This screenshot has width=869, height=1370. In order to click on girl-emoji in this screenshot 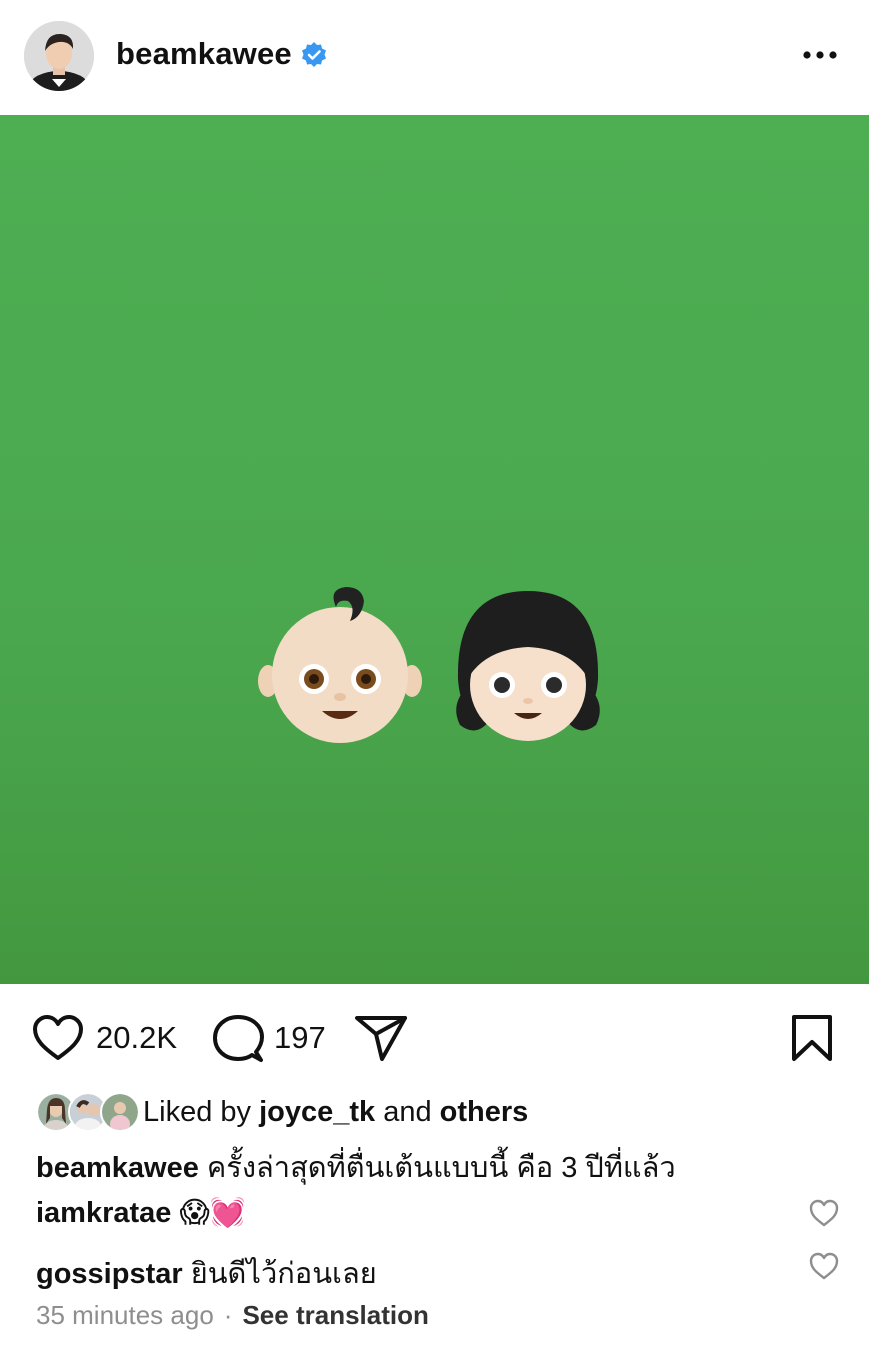, I will do `click(528, 666)`.